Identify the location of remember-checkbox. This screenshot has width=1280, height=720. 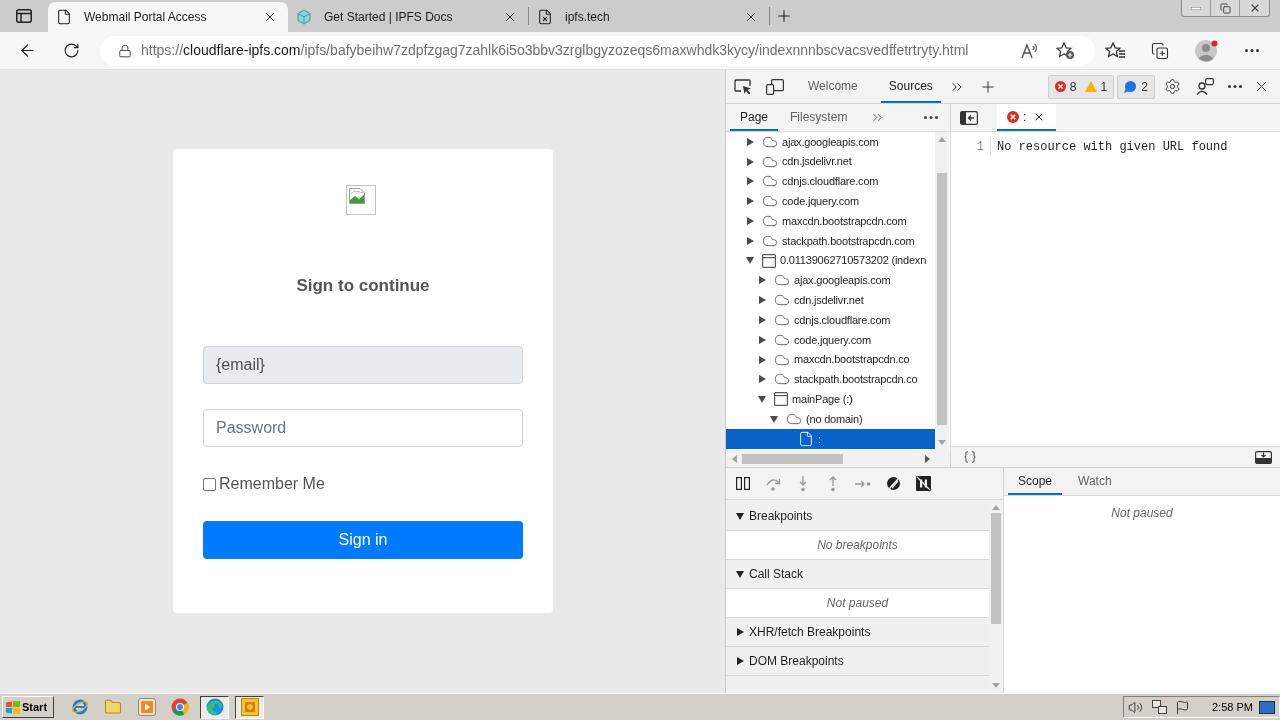
(209, 484).